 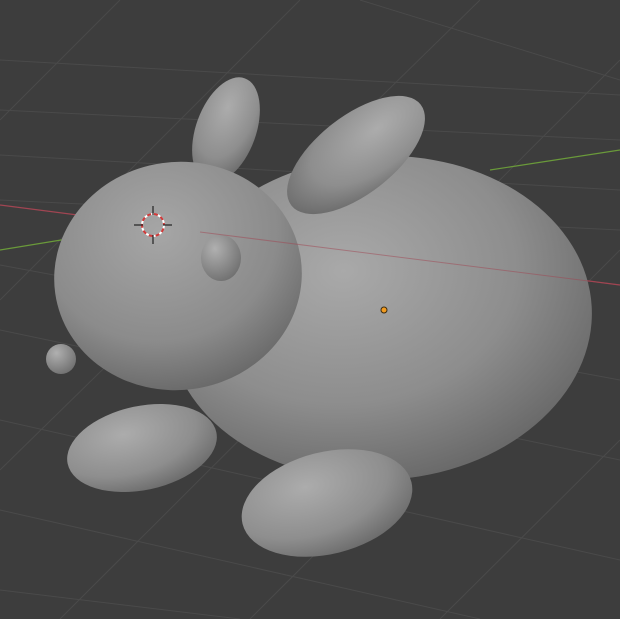 I want to click on rabbit-eye, so click(x=221, y=258).